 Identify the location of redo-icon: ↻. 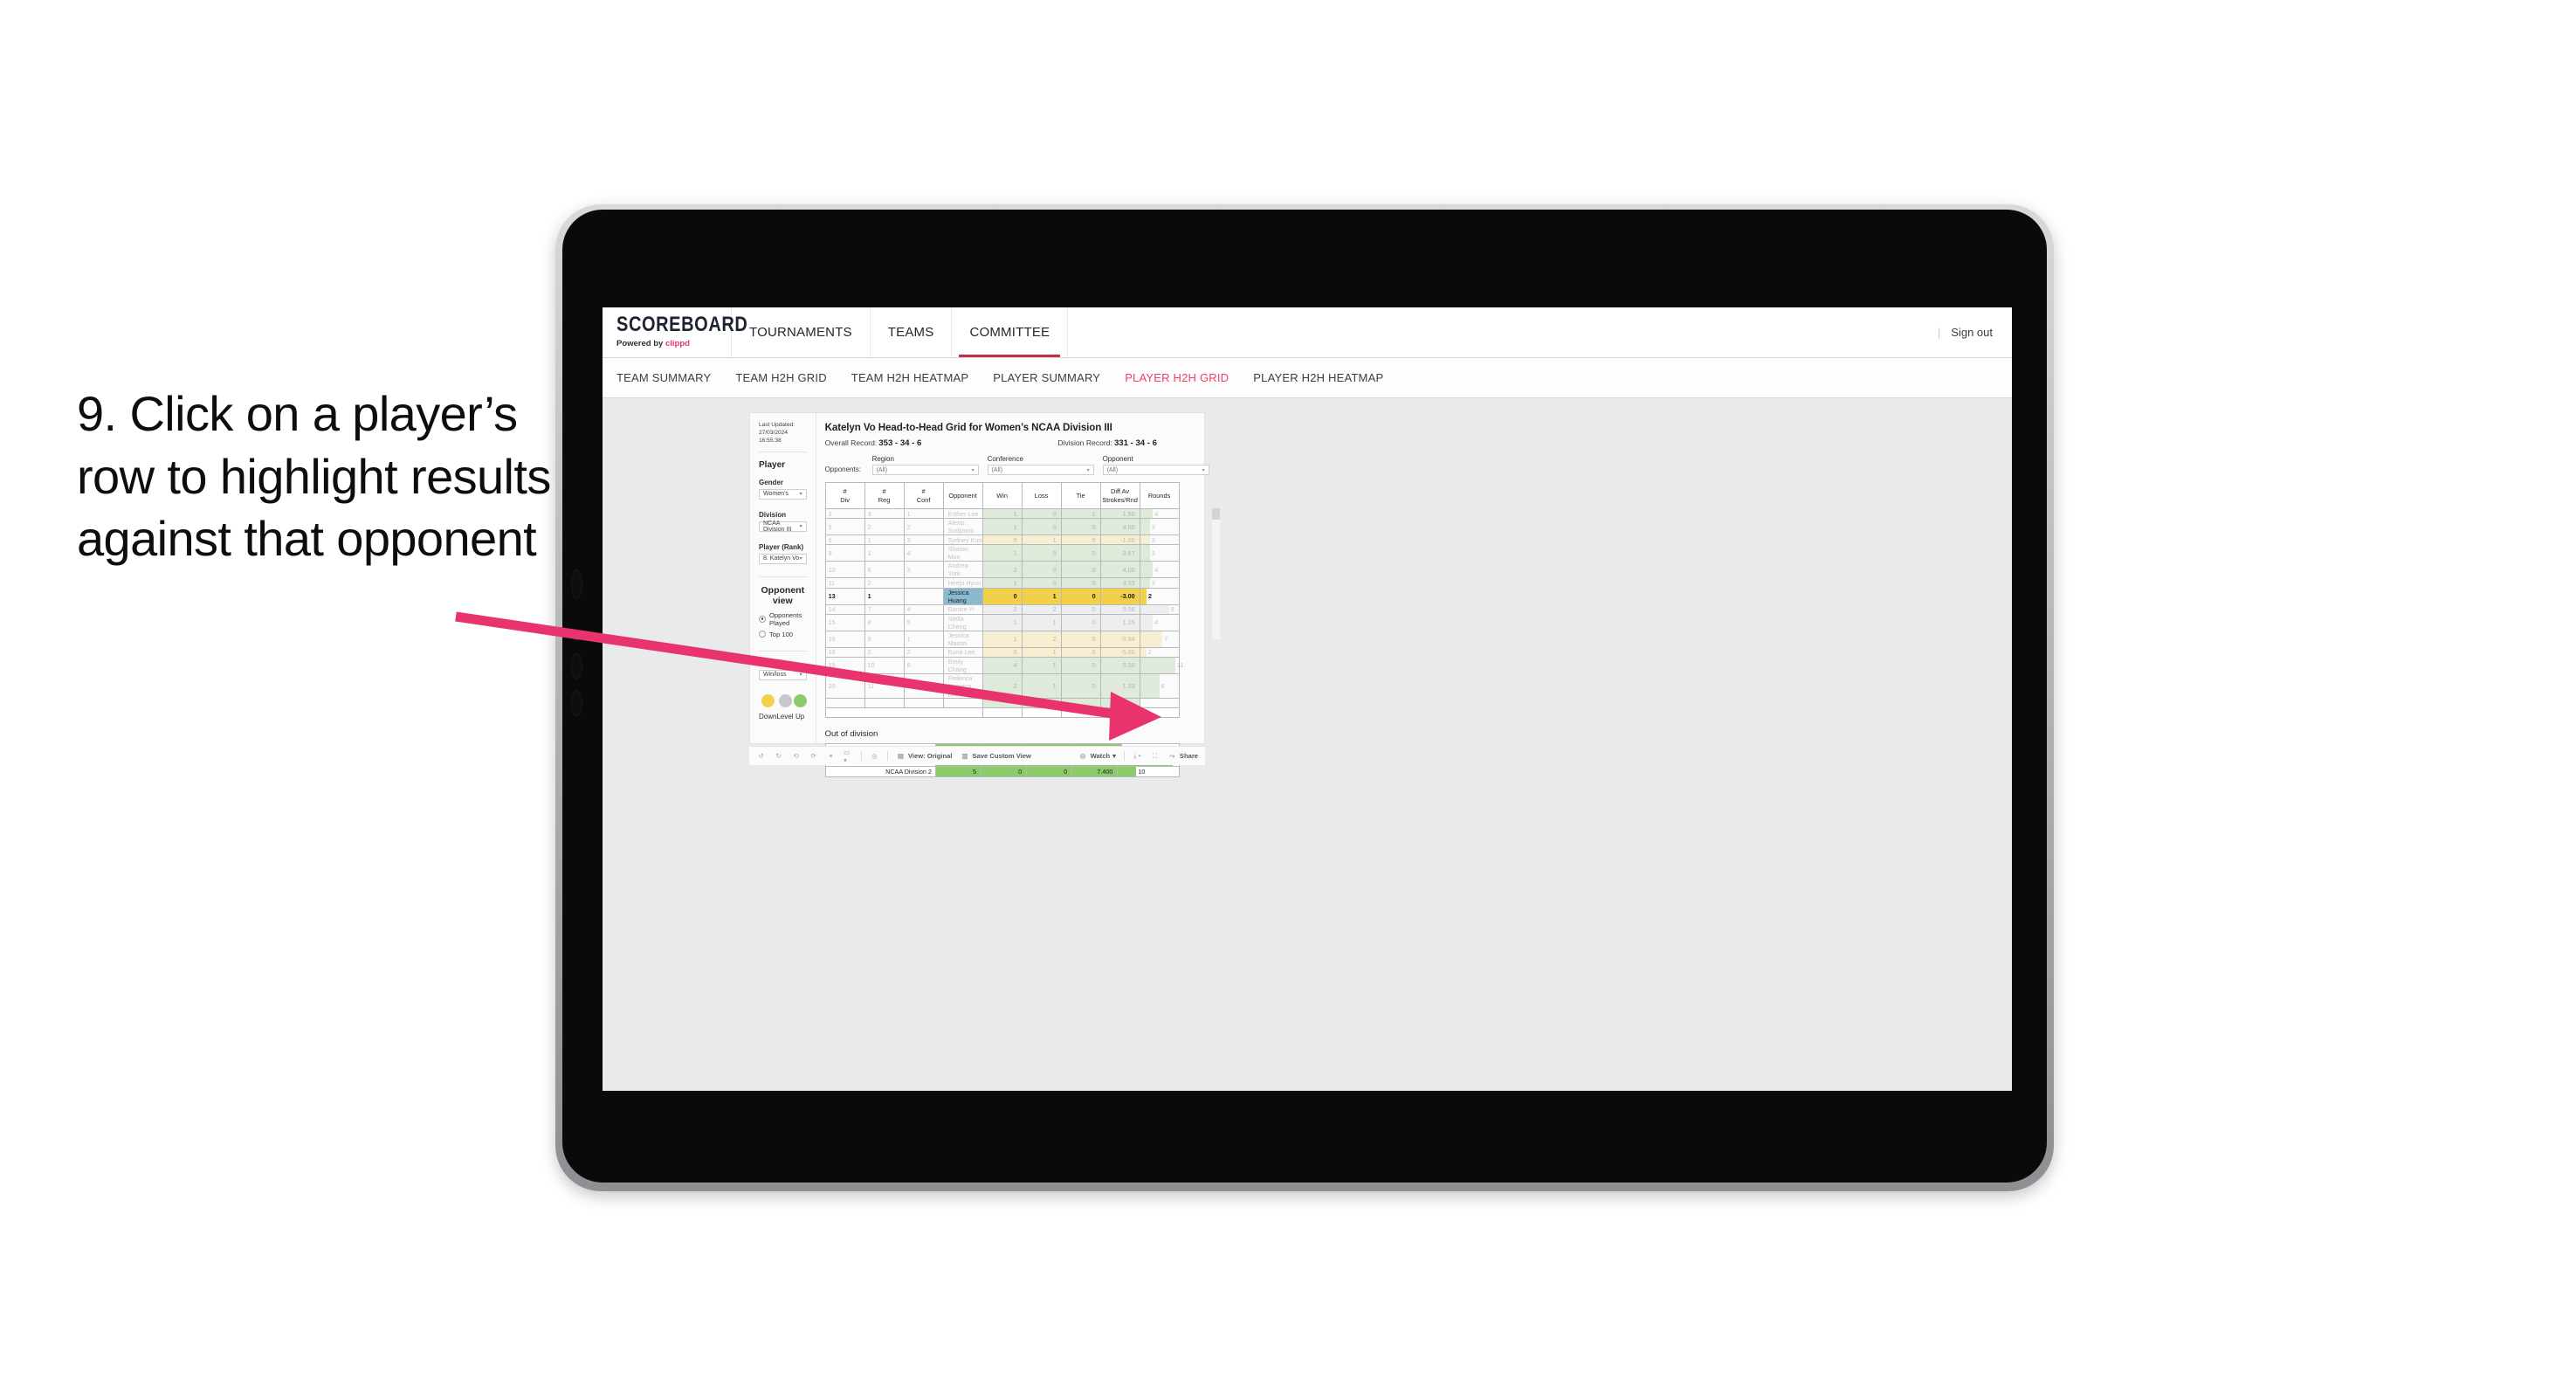
(778, 756).